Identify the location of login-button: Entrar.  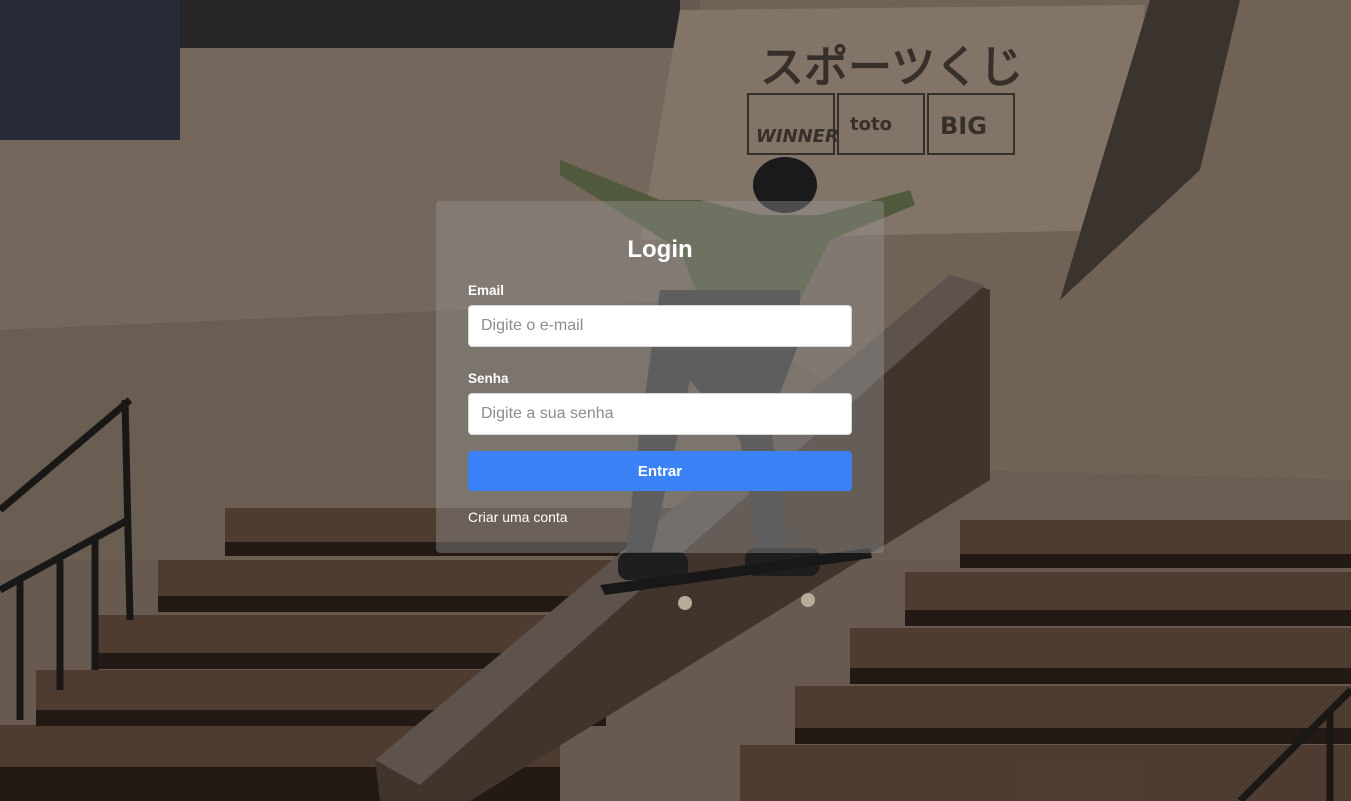
(660, 471).